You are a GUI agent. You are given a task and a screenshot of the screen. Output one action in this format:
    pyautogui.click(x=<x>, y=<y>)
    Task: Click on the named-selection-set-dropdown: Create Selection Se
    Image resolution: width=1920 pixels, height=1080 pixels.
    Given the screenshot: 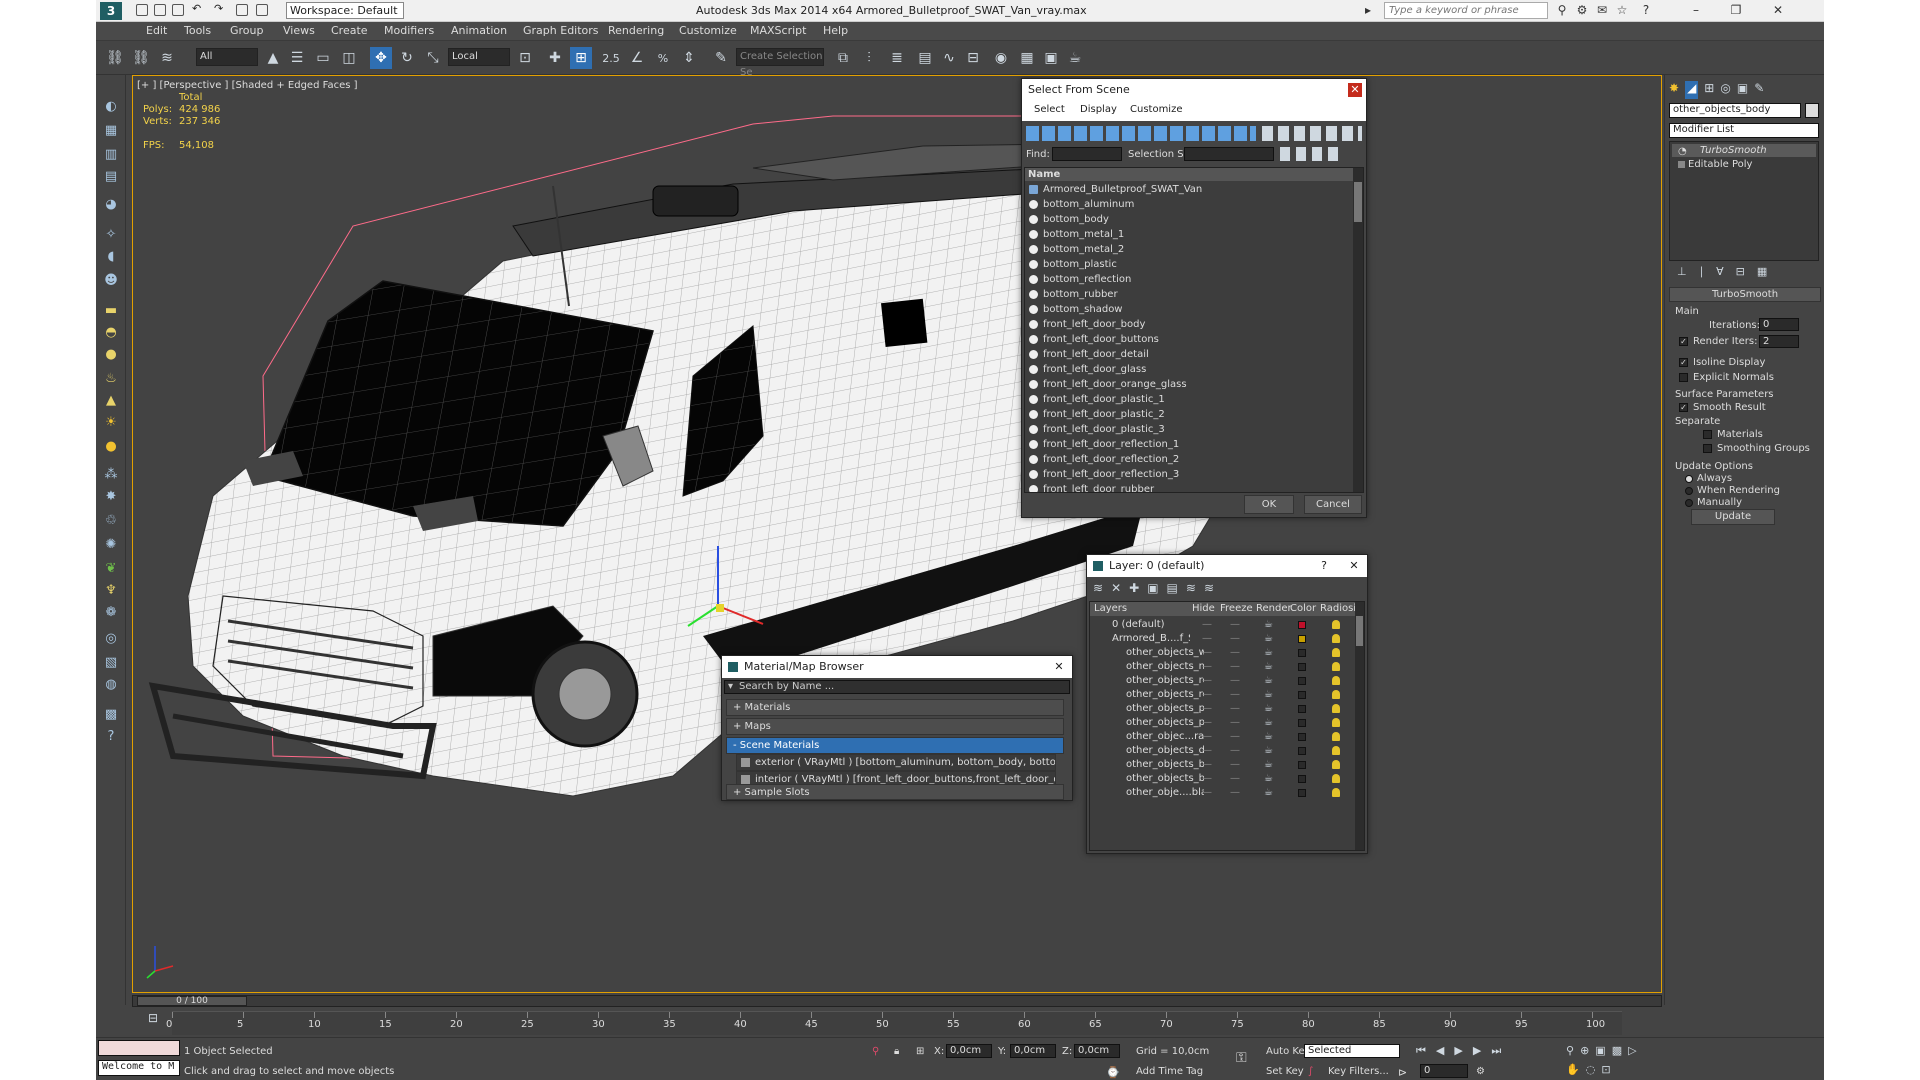 What is the action you would take?
    pyautogui.click(x=780, y=63)
    